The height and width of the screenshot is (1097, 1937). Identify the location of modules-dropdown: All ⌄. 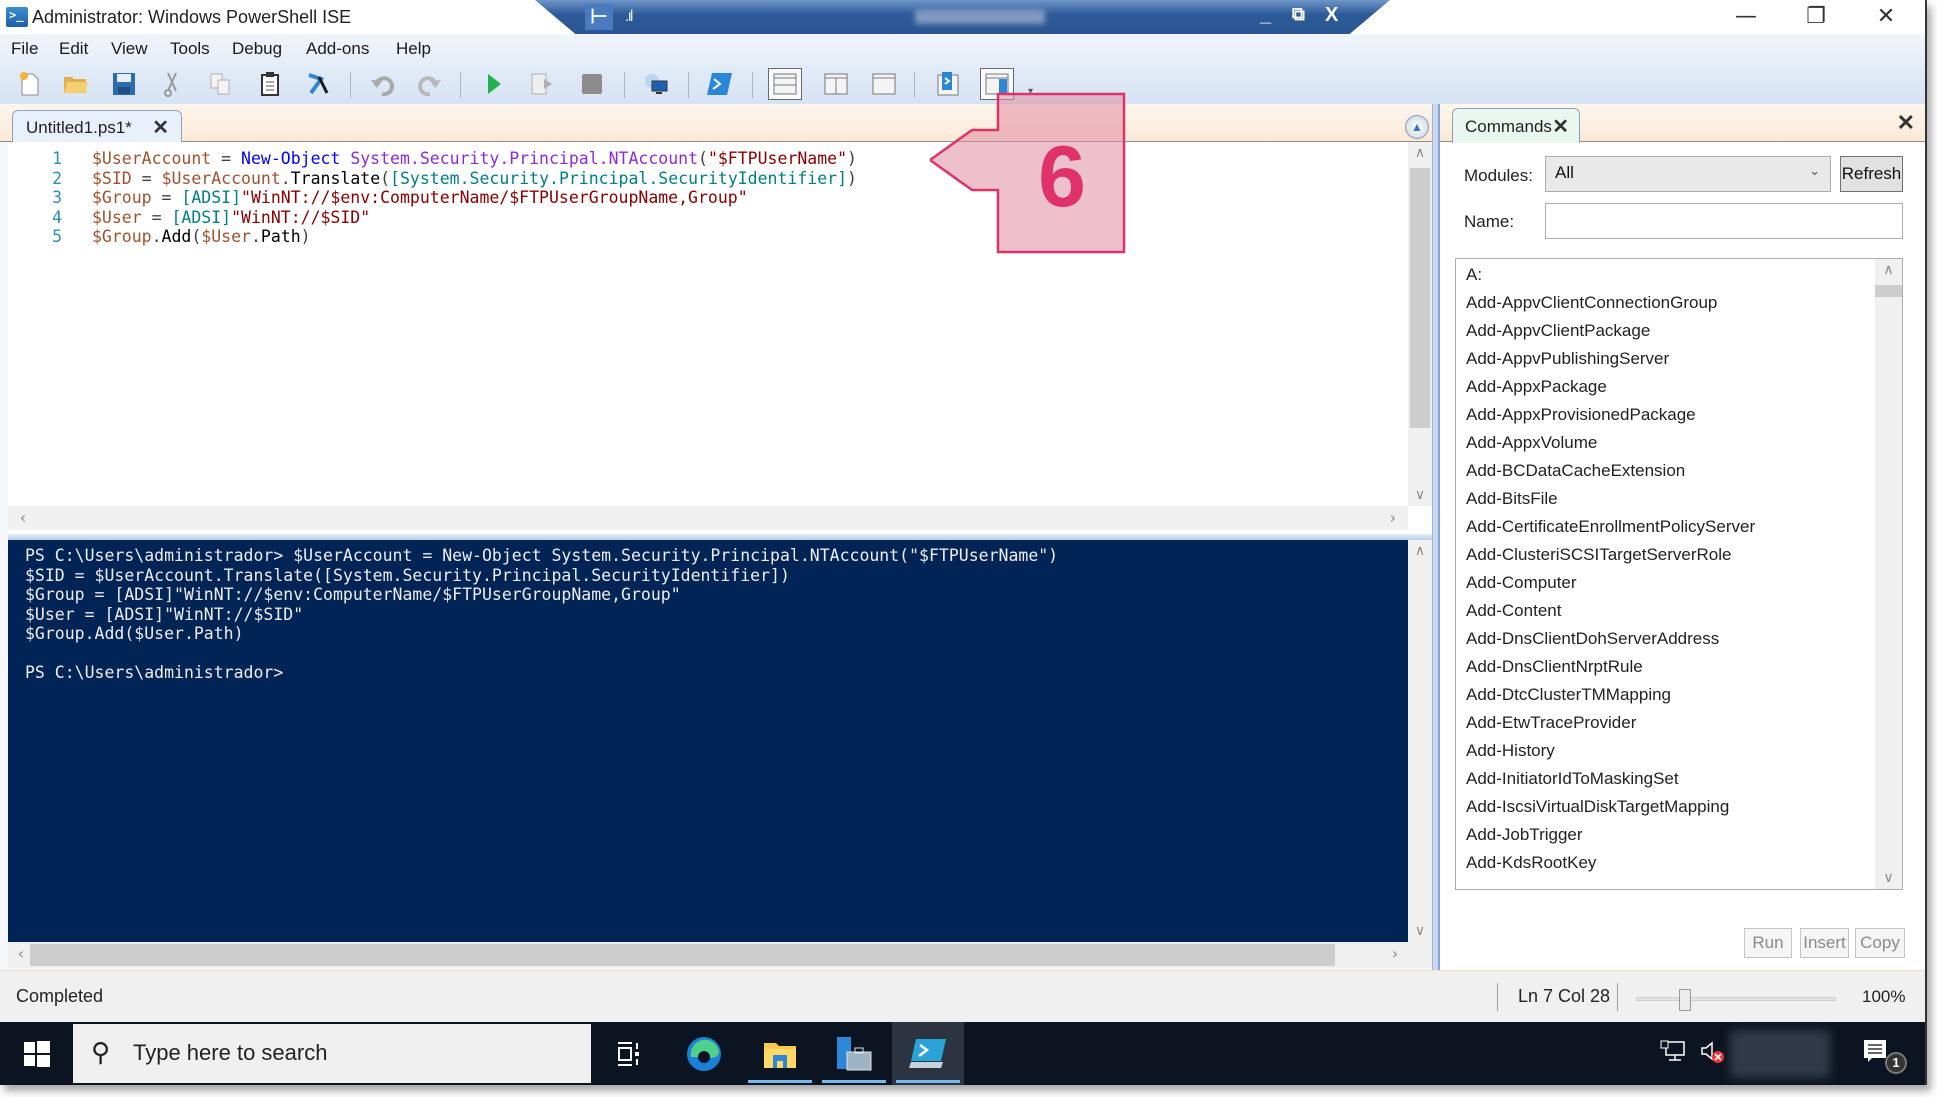
(1688, 174).